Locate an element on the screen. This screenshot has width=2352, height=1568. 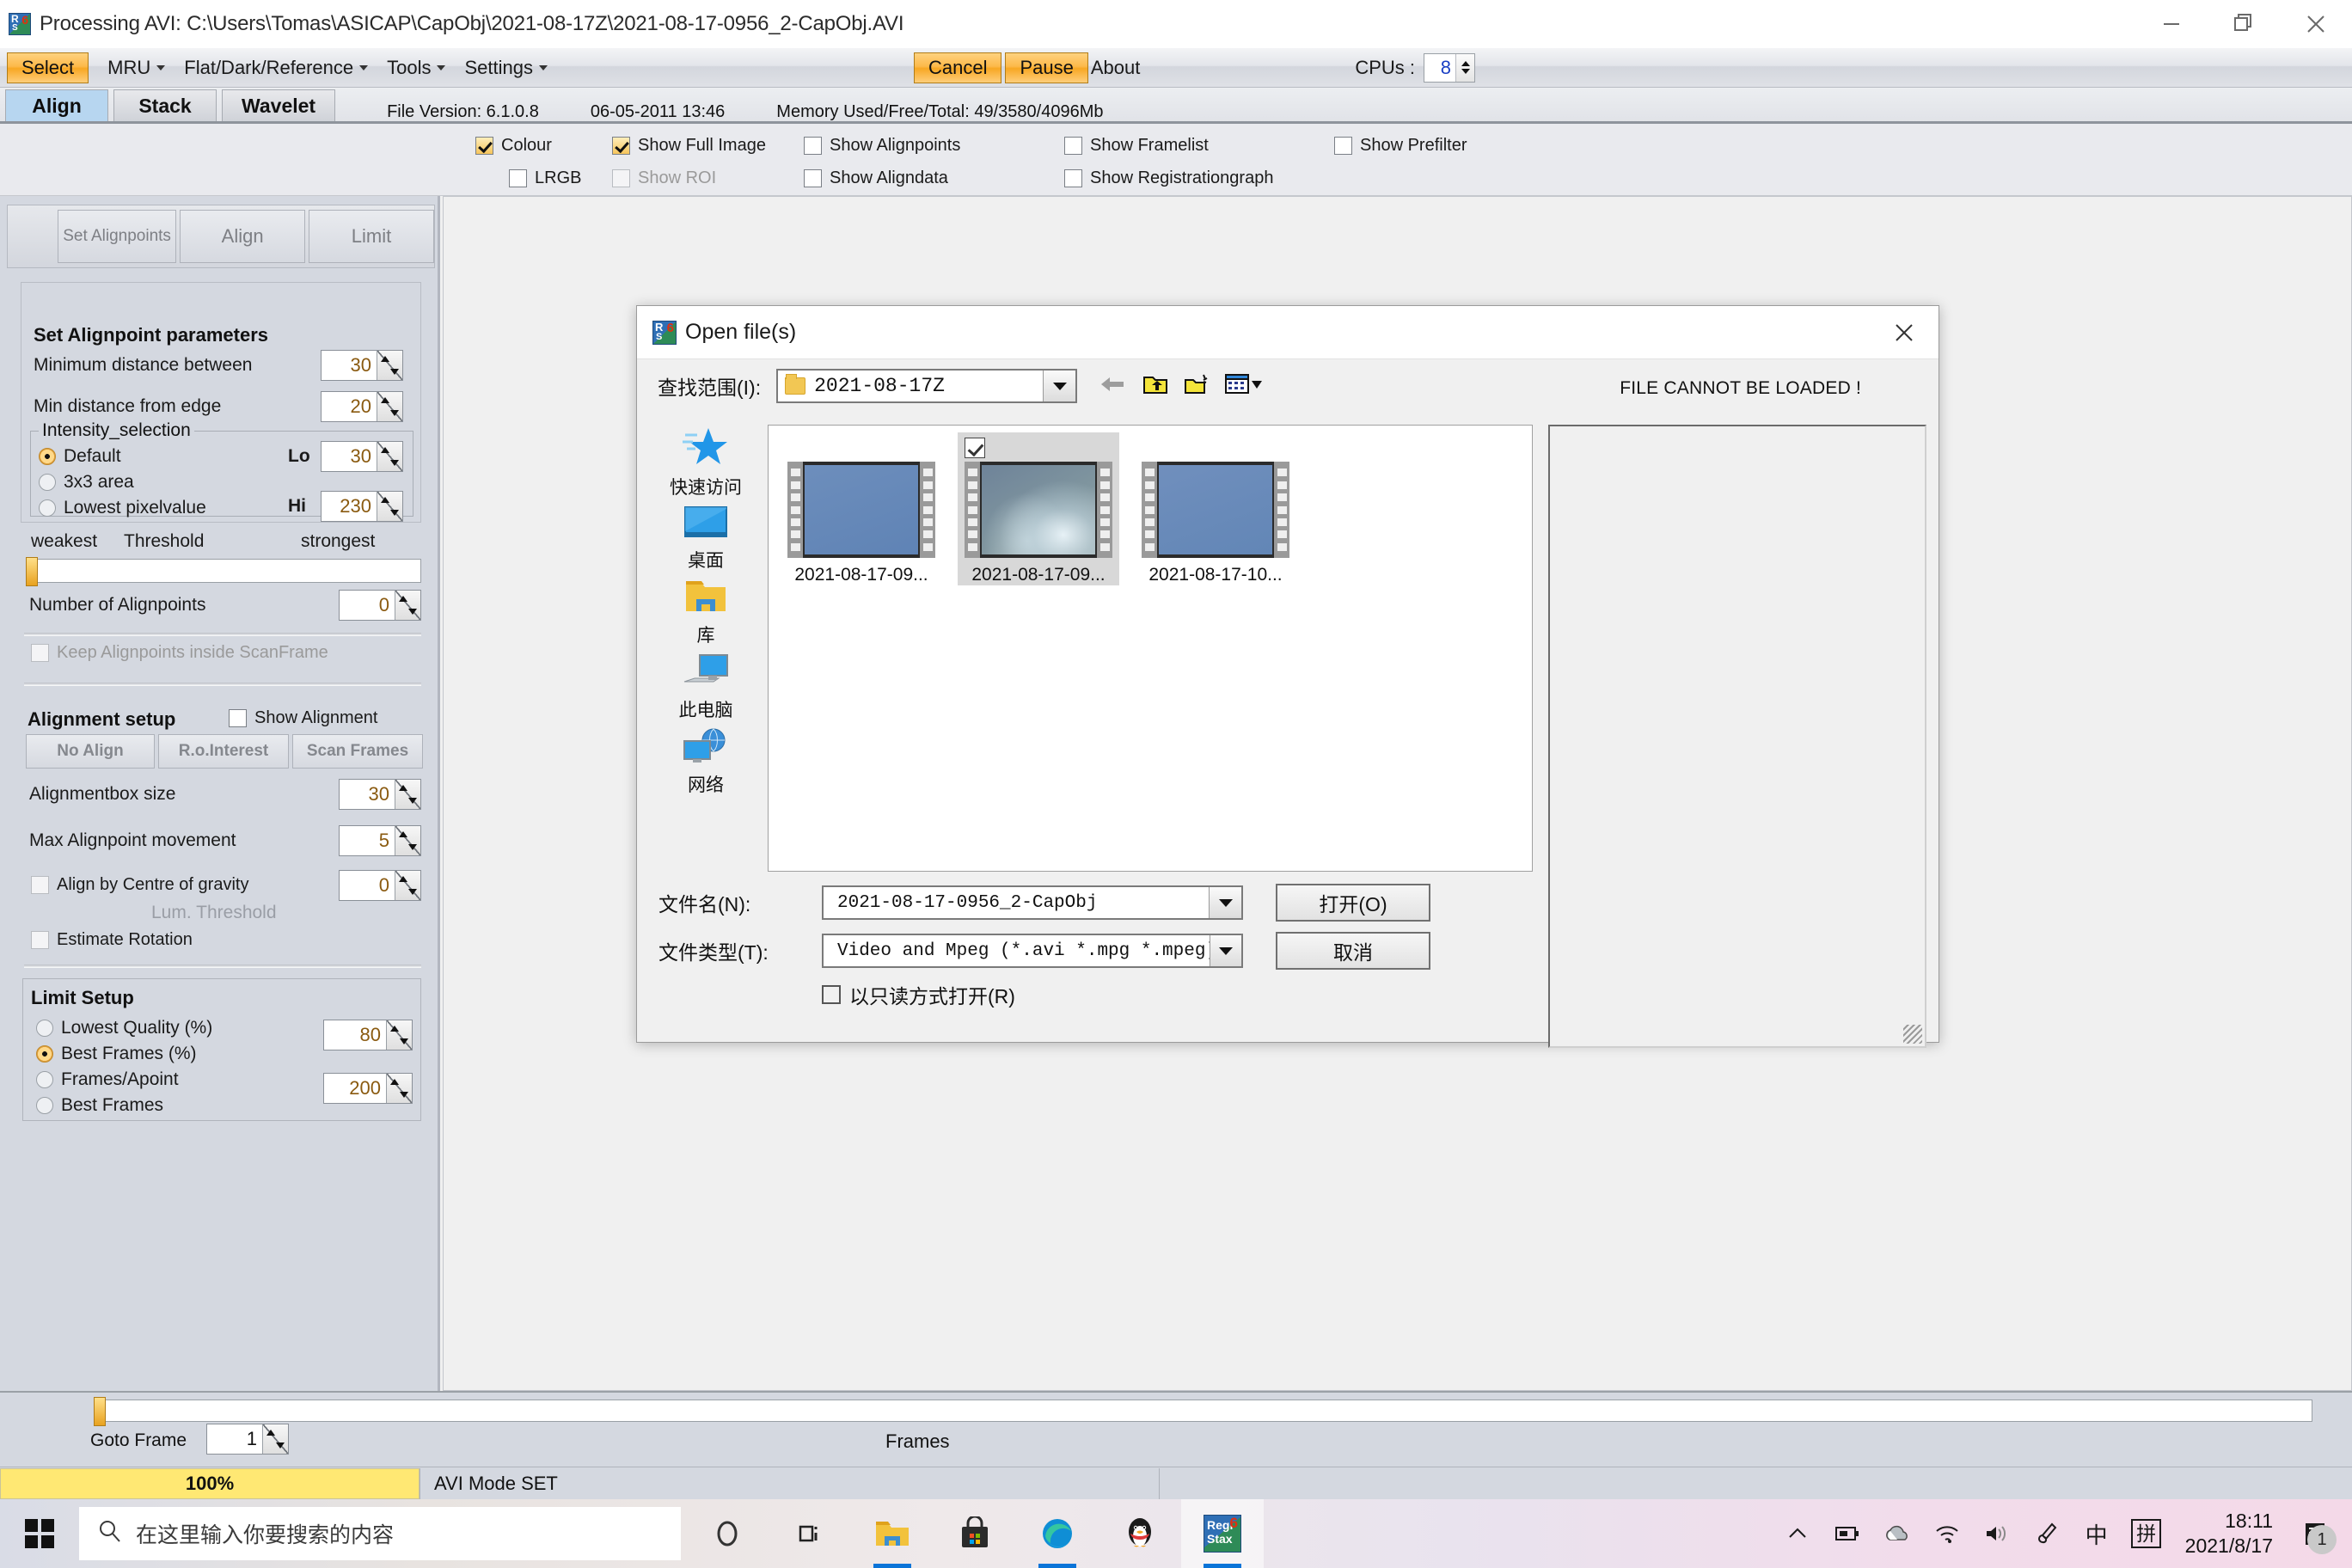
radio-lowest-pixelvalue-dot is located at coordinates (47, 508).